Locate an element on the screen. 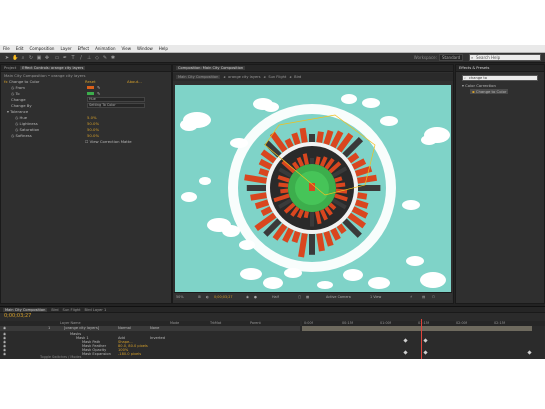 The height and width of the screenshot is (409, 545). region-of-interest-icon: ▢ is located at coordinates (299, 297).